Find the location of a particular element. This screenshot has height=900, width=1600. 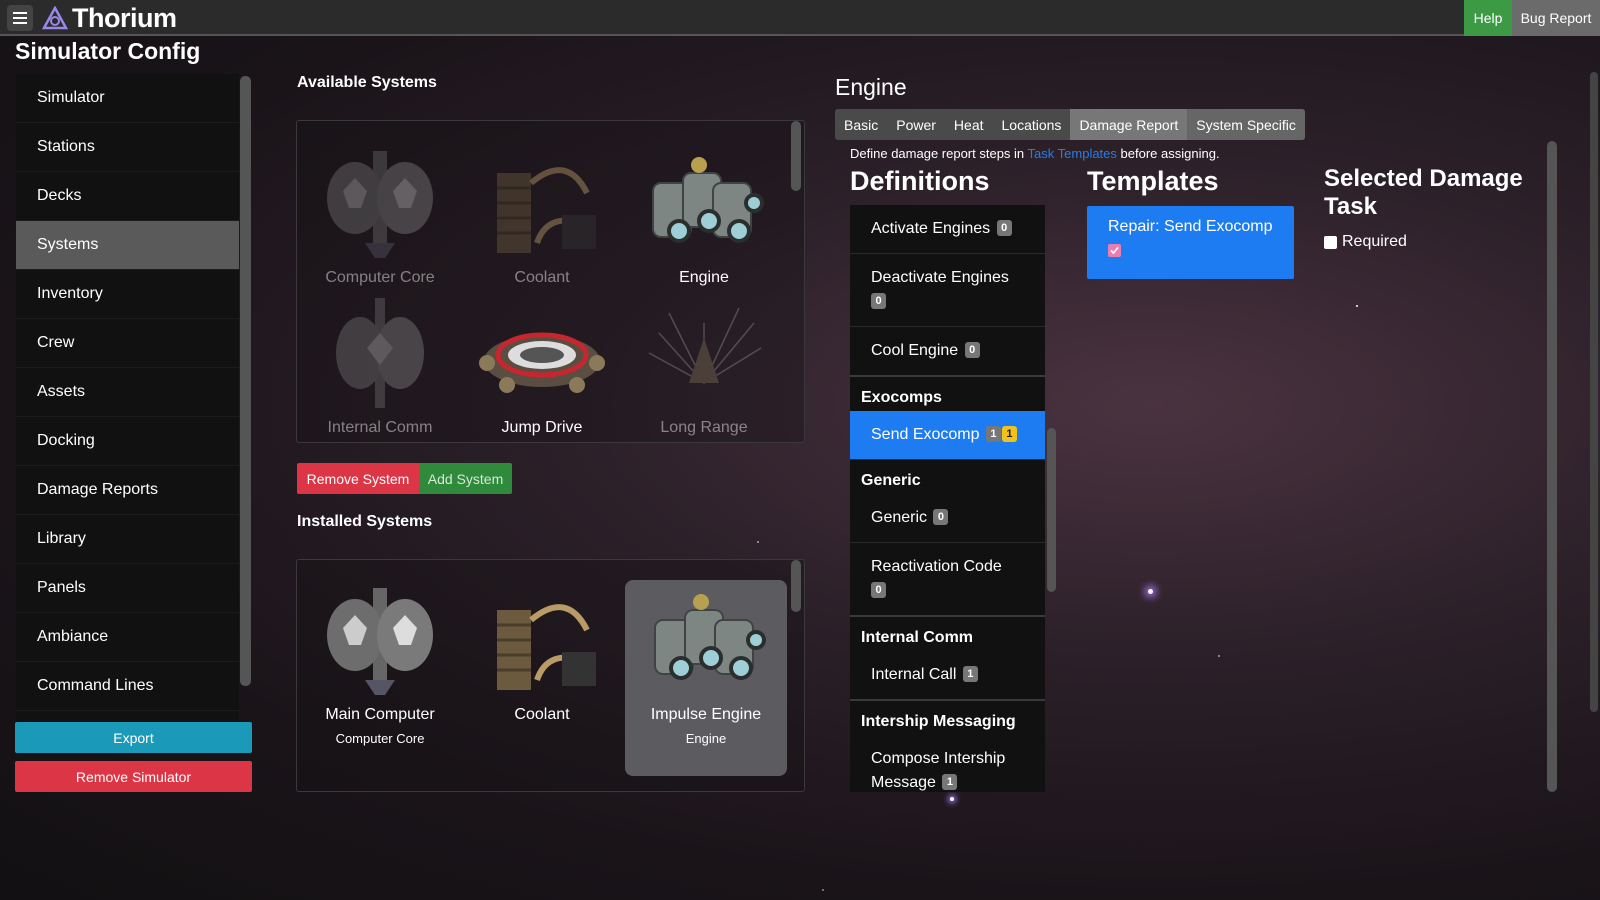

tab-power: Power is located at coordinates (916, 124).